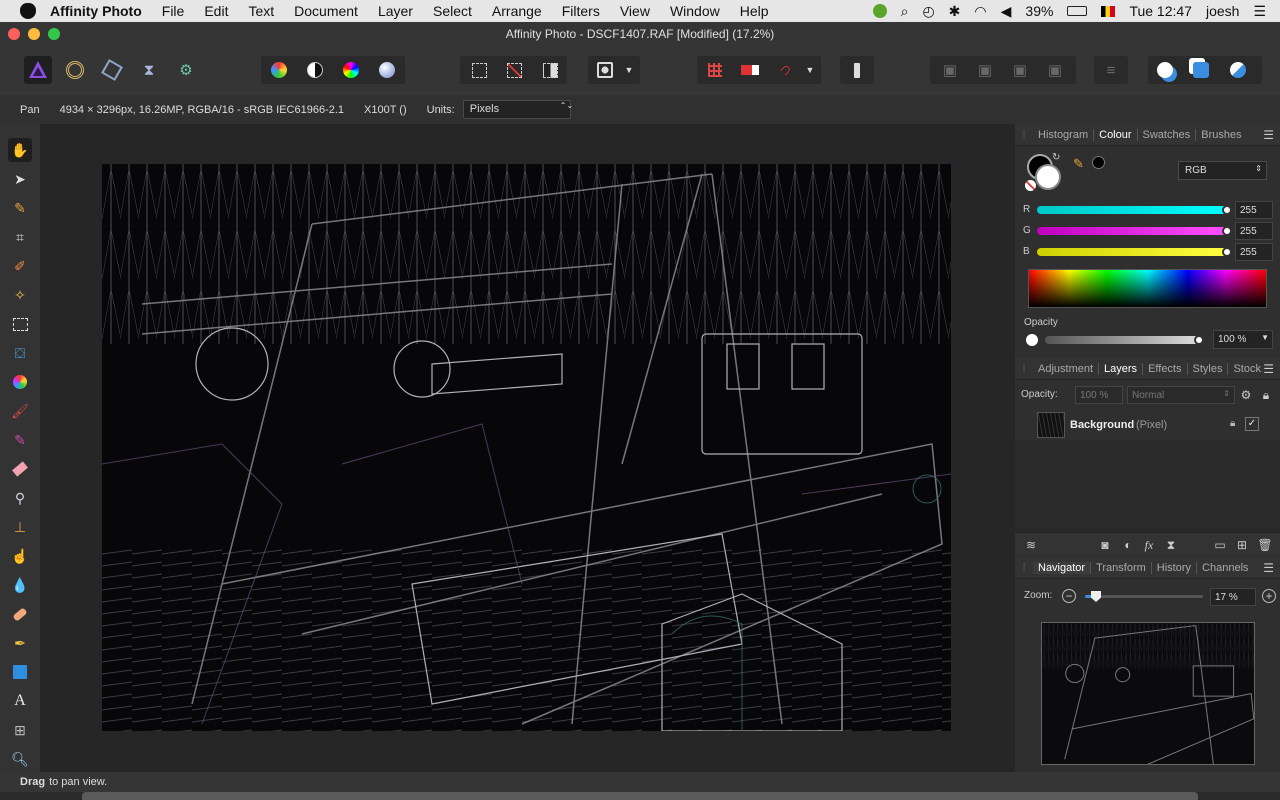  I want to click on time-machine-icon: ◴, so click(928, 11).